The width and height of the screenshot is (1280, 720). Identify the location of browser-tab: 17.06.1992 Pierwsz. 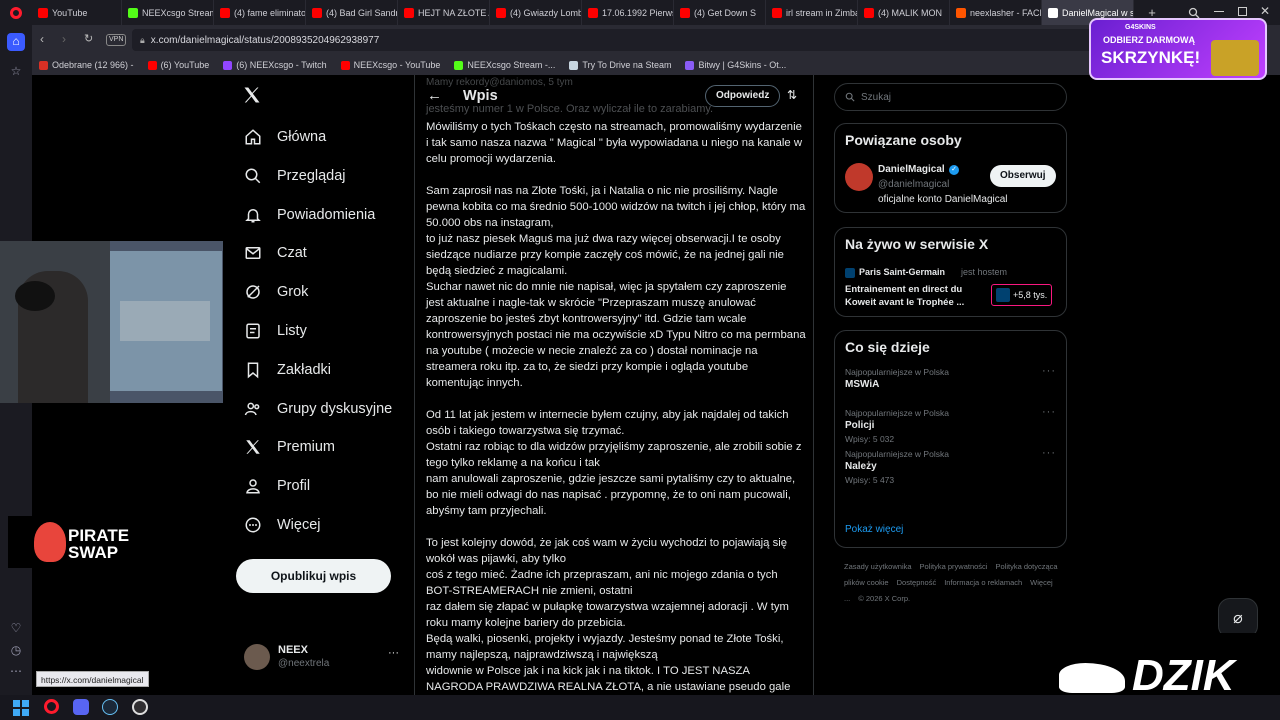
(628, 12).